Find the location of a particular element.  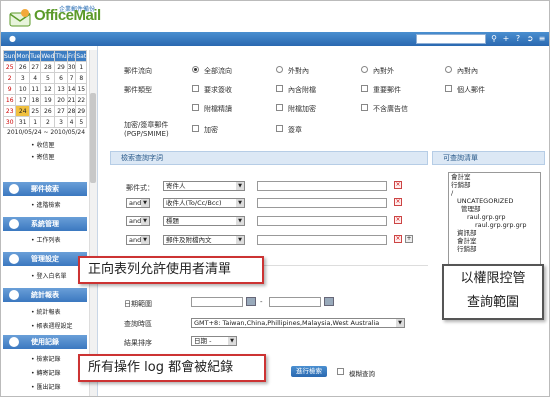

calendar-day: 31 is located at coordinates (23, 122).